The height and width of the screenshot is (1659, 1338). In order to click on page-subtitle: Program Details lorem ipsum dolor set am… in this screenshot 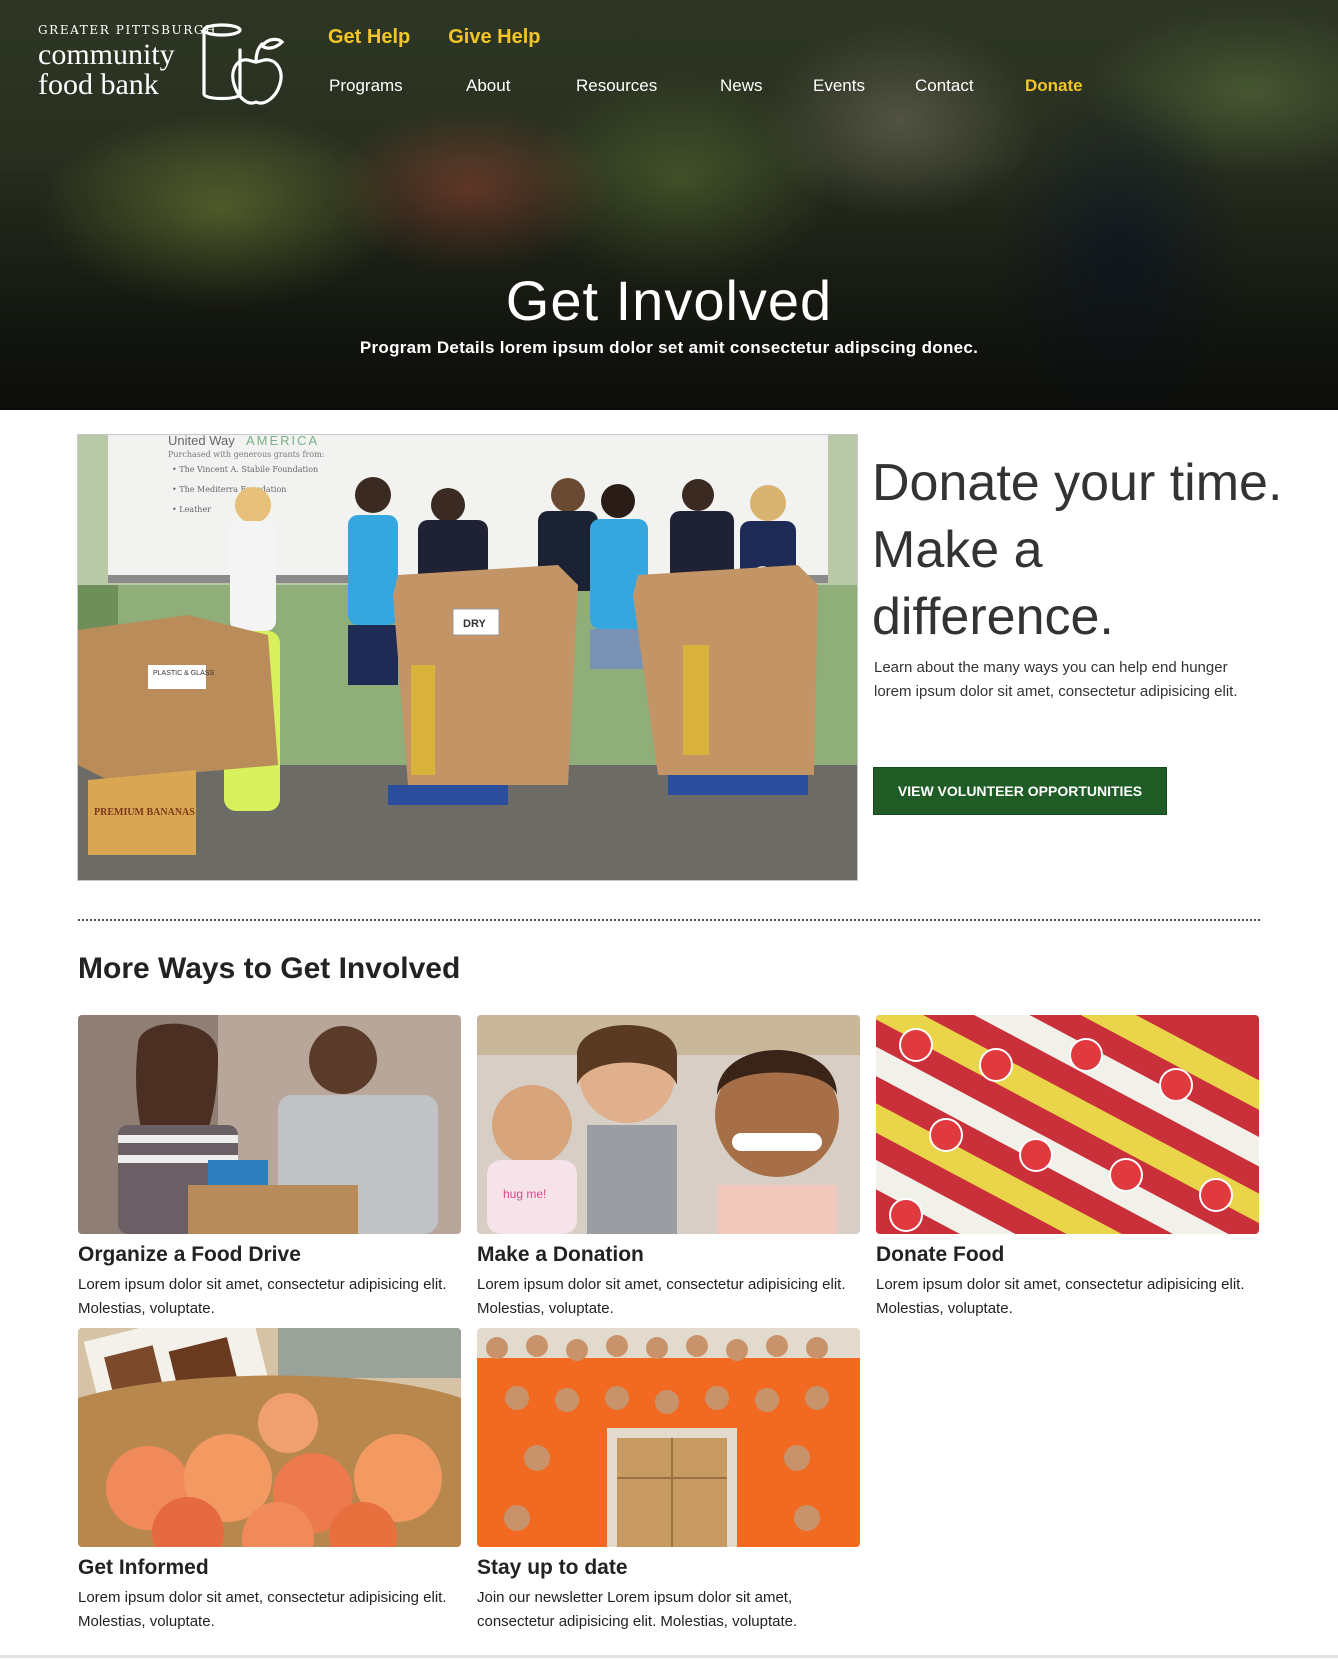, I will do `click(669, 347)`.